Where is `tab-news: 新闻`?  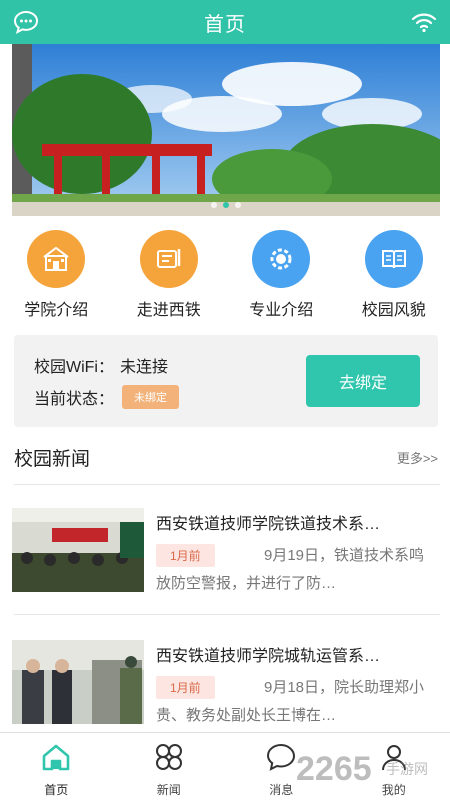
tab-news: 新闻 is located at coordinates (169, 766).